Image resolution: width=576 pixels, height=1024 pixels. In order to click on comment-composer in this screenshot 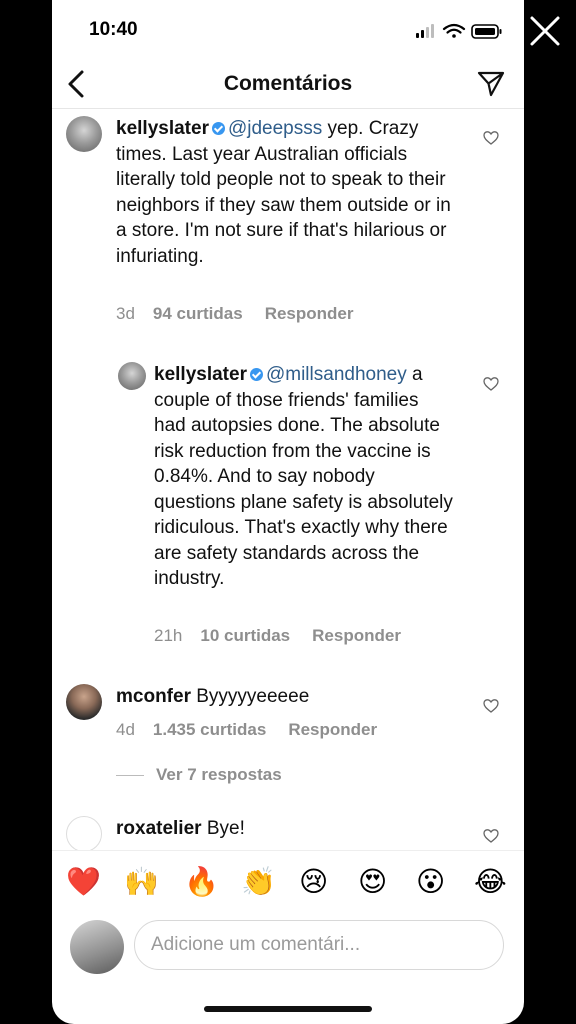, I will do `click(288, 946)`.